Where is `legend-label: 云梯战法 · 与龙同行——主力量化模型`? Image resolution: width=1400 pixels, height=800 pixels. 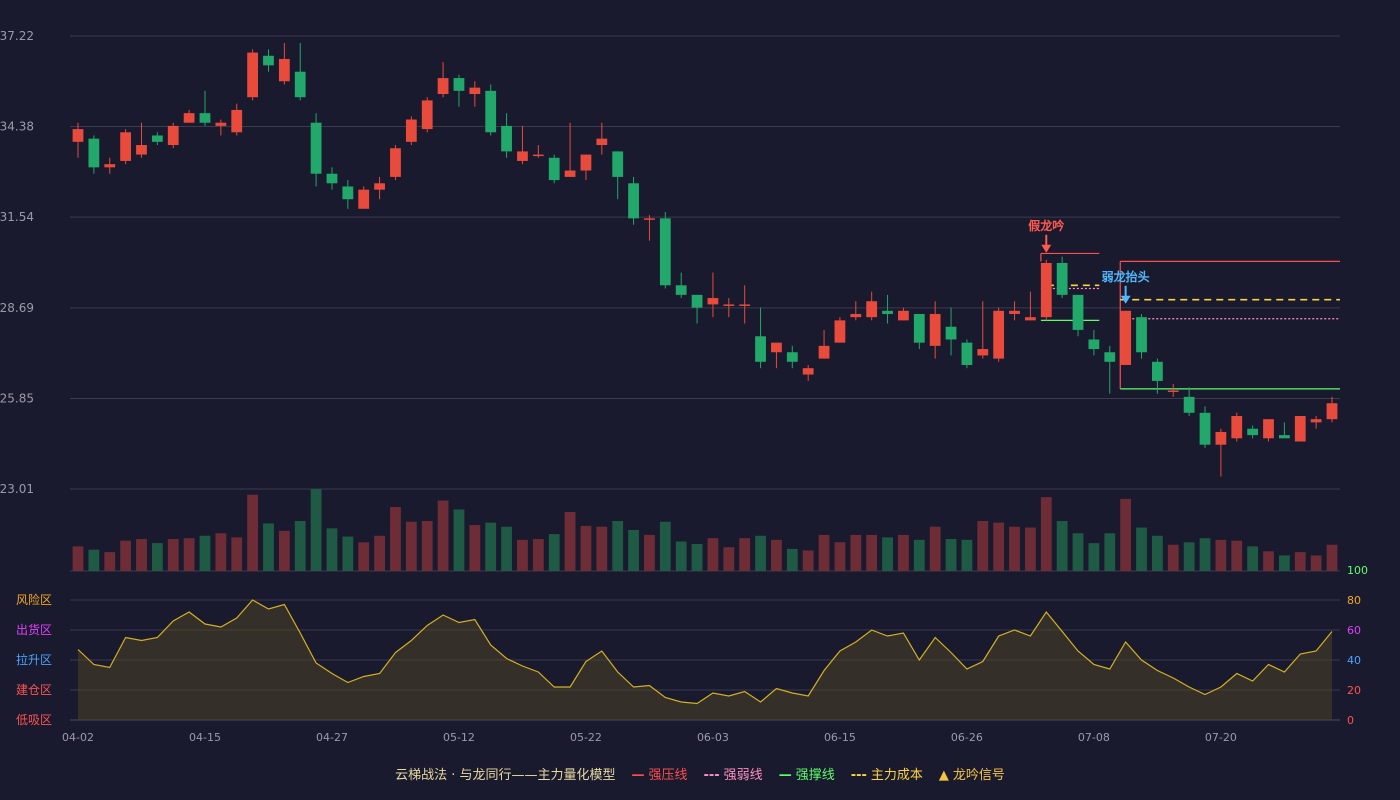
legend-label: 云梯战法 · 与龙同行——主力量化模型 is located at coordinates (505, 775).